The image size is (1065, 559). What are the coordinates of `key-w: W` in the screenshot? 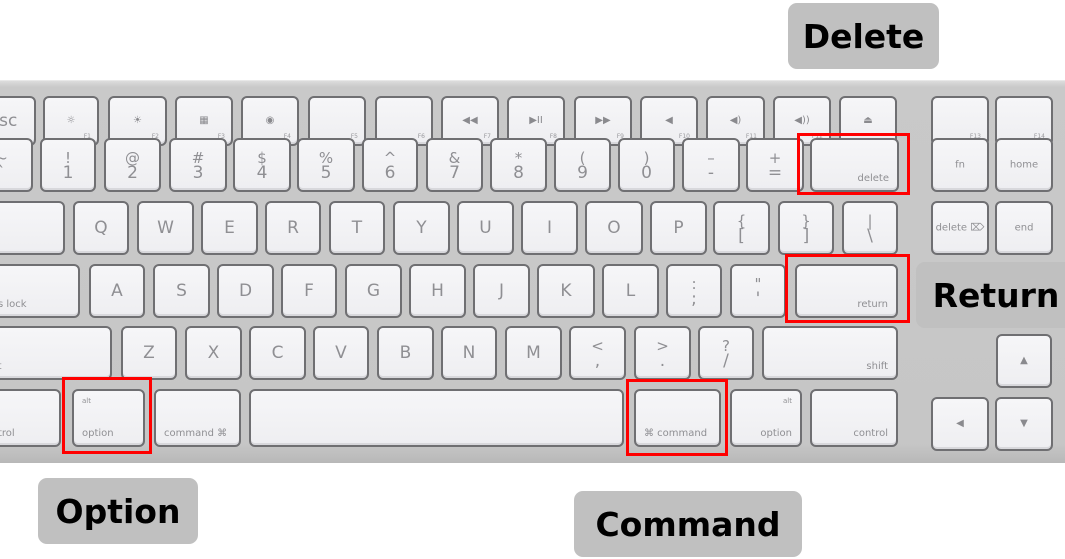 It's located at (165, 228).